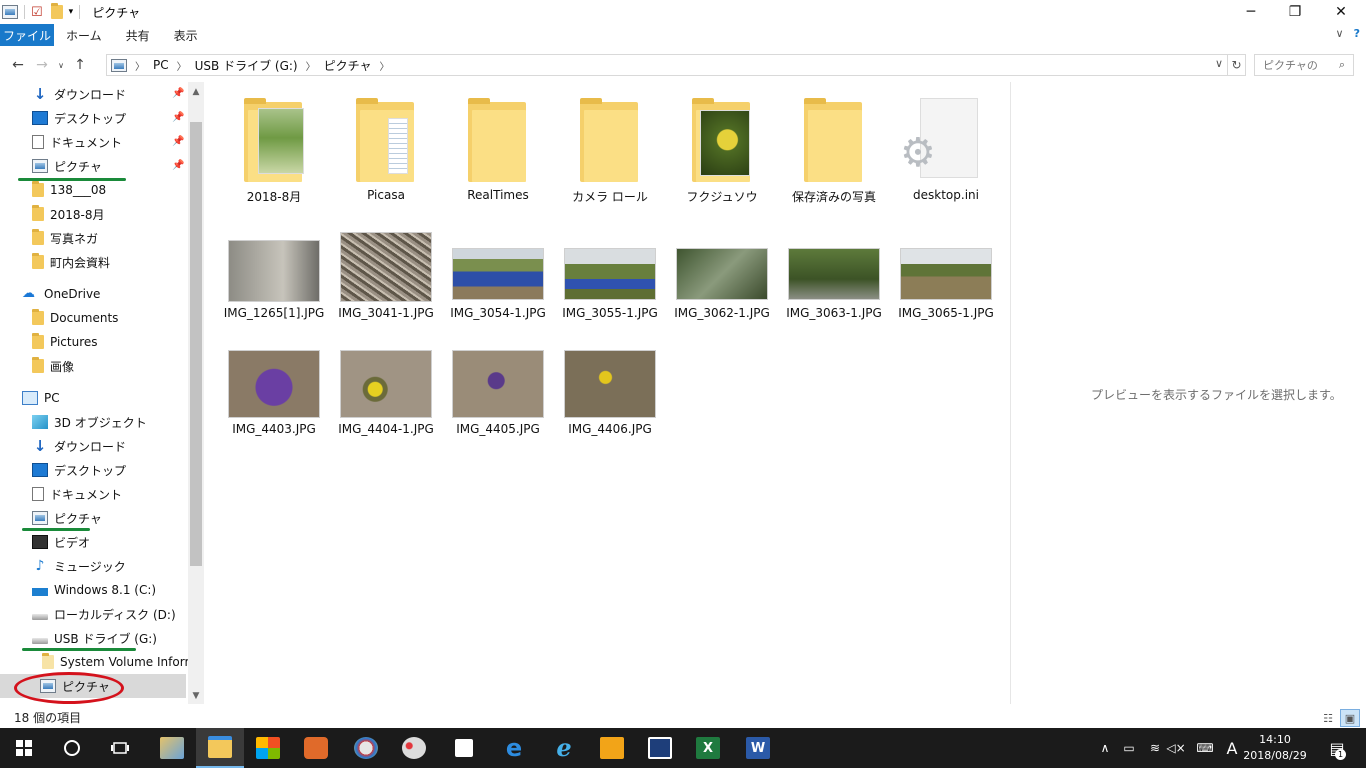  I want to click on notification-center-icon: ▤ 1, so click(1337, 748).